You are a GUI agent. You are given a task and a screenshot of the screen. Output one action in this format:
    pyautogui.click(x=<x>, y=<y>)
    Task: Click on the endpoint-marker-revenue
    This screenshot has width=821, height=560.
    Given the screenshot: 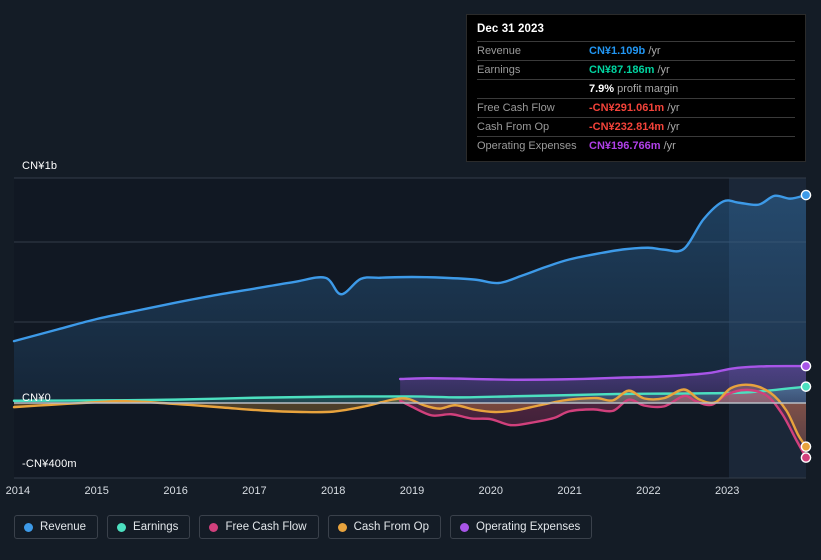 What is the action you would take?
    pyautogui.click(x=806, y=195)
    